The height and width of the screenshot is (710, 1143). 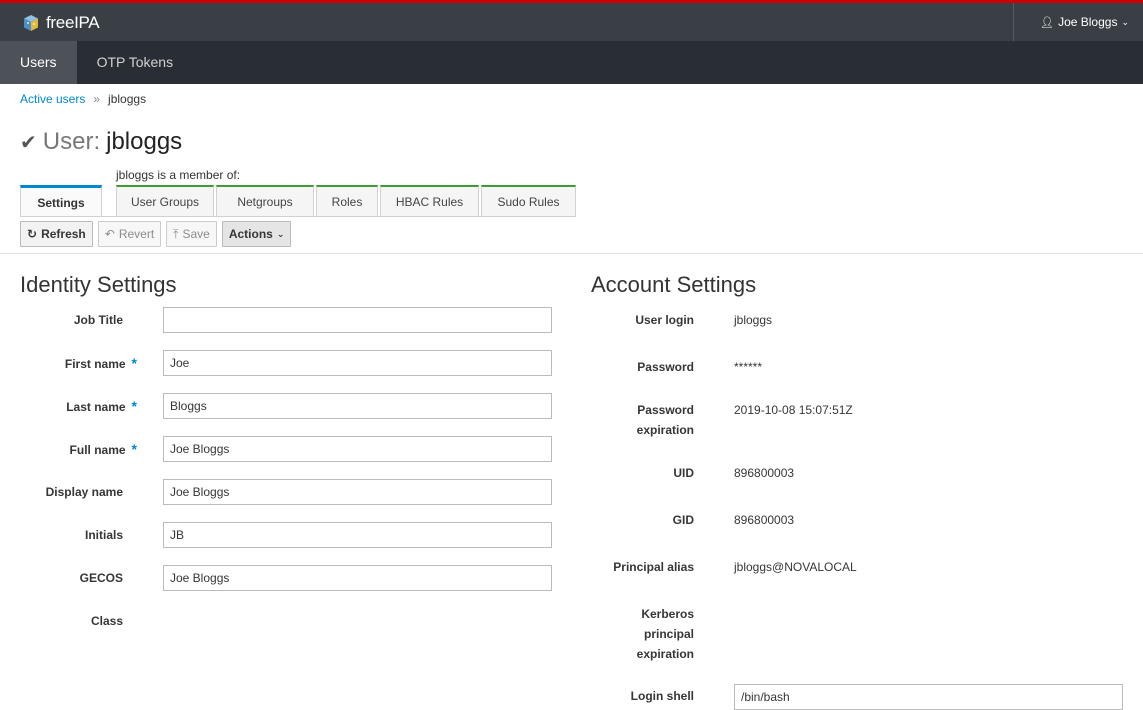 What do you see at coordinates (178, 175) in the screenshot?
I see `member-of-label: jbloggs is a member of:` at bounding box center [178, 175].